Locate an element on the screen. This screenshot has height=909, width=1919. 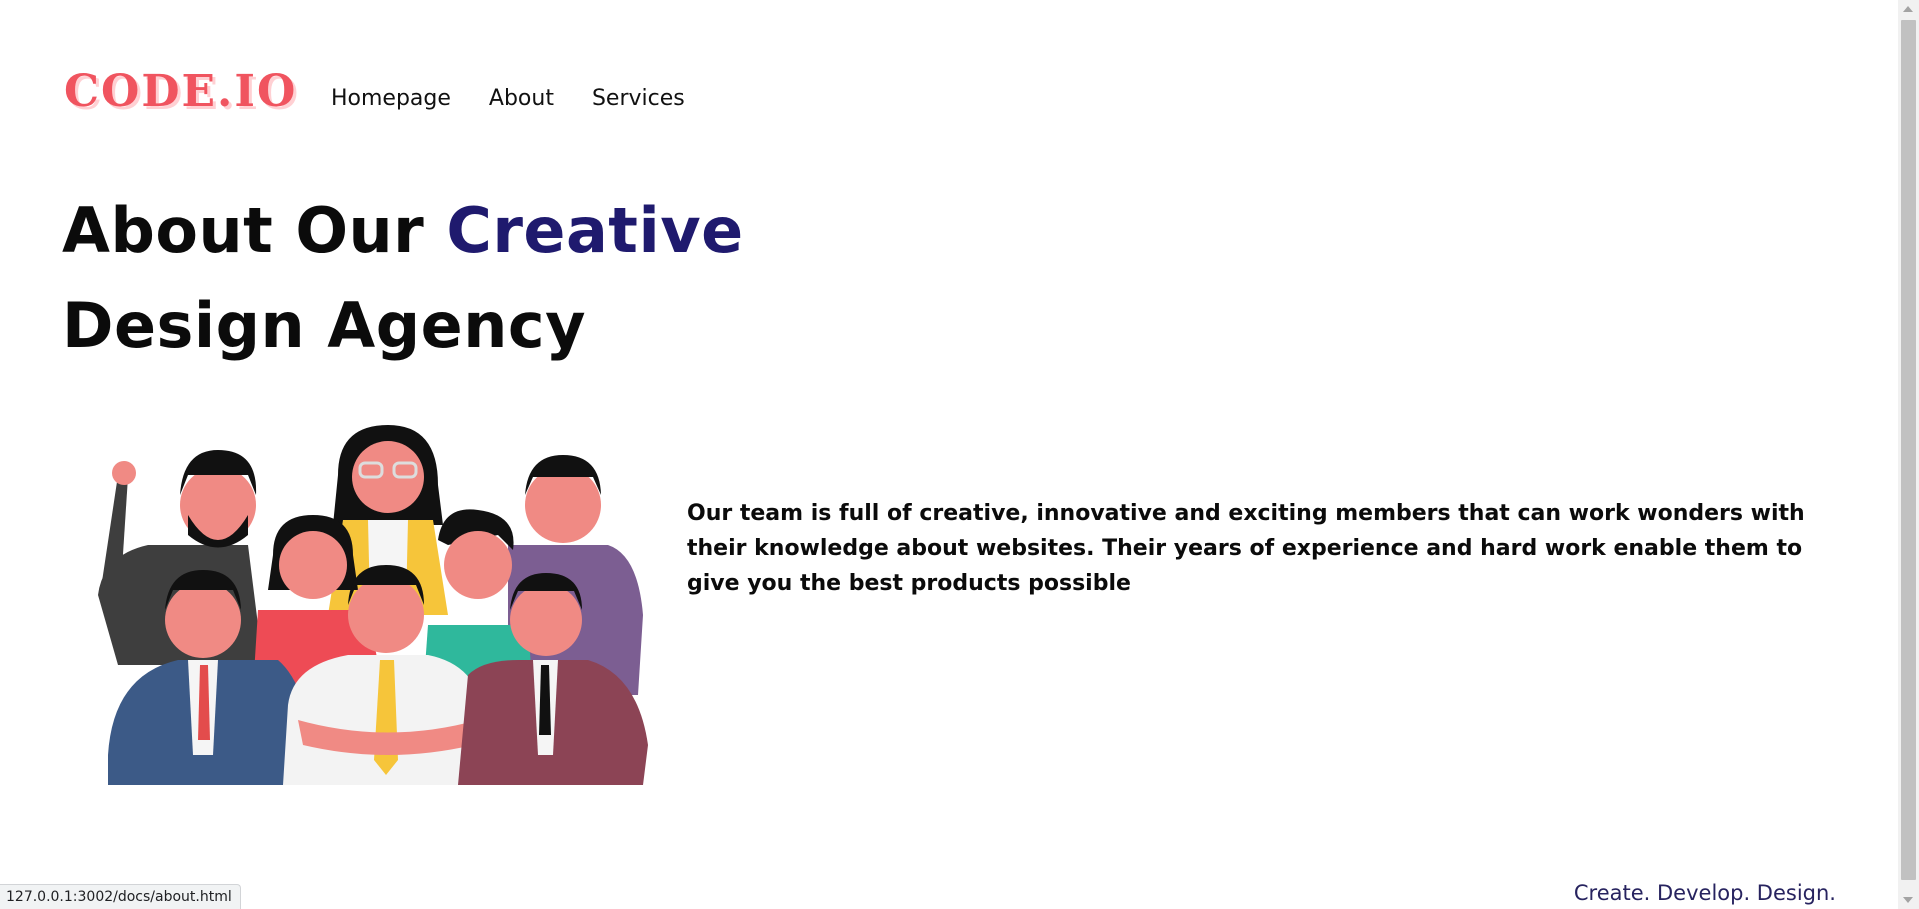
scrollbar-thumb is located at coordinates (1908, 450).